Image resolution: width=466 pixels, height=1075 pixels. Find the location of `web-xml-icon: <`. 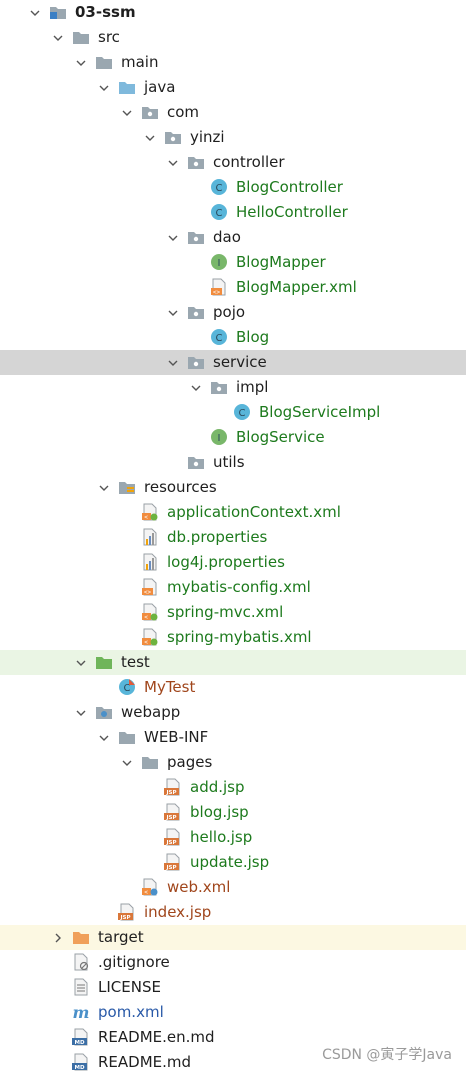

web-xml-icon: < is located at coordinates (150, 887).